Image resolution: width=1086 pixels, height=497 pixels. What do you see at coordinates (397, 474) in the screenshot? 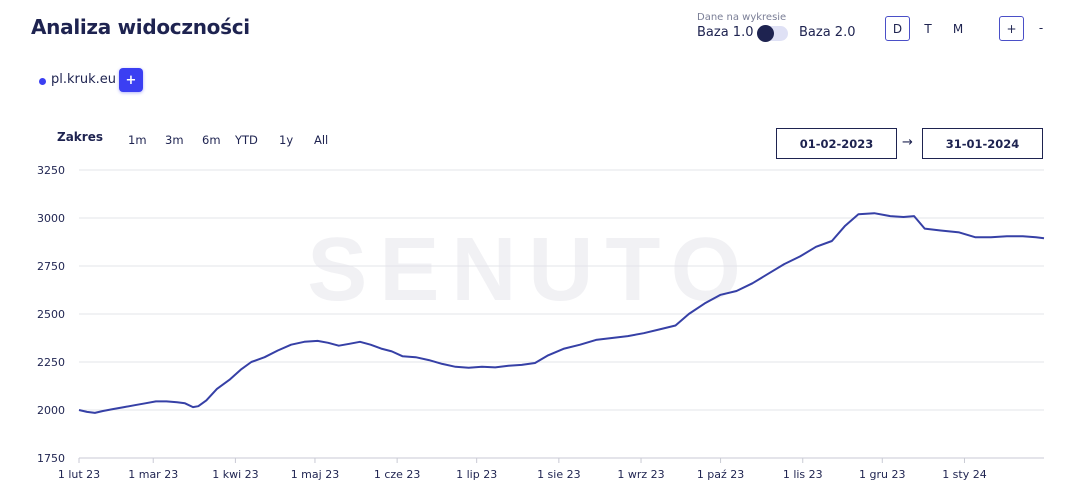
I see `x-tick-label: 1 cze 23` at bounding box center [397, 474].